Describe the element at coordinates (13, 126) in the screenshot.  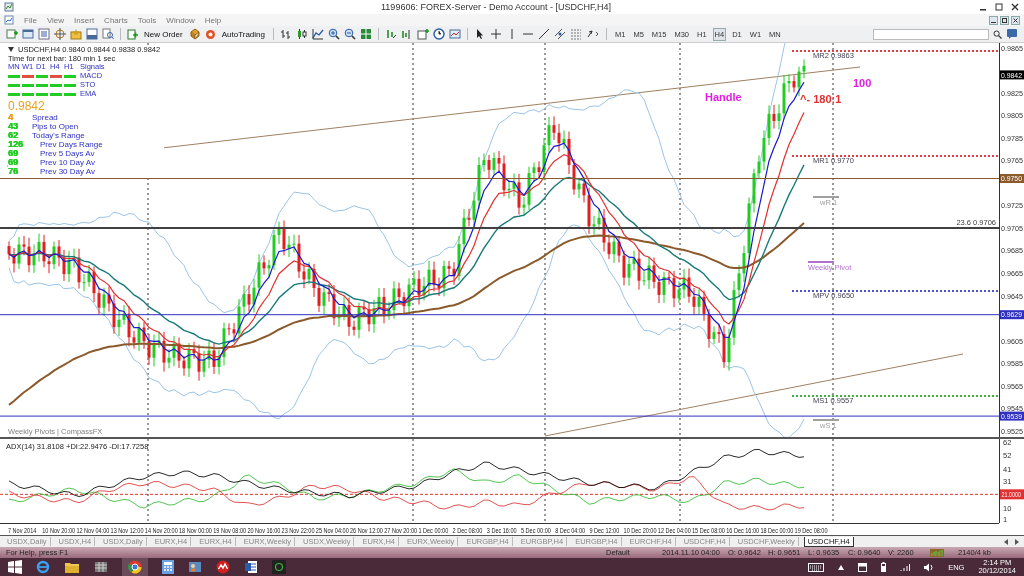
I see `stat-value: 43` at that location.